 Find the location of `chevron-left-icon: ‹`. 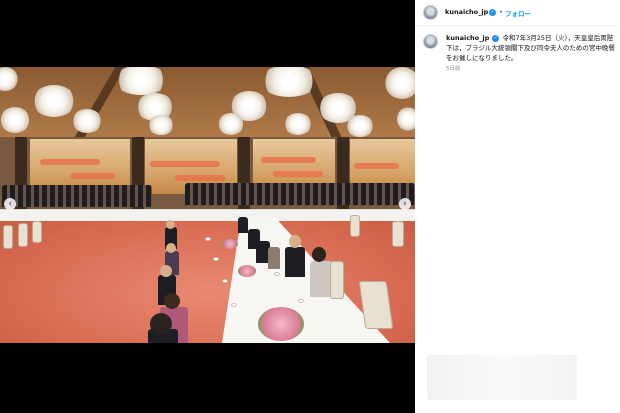

chevron-left-icon: ‹ is located at coordinates (10, 204).